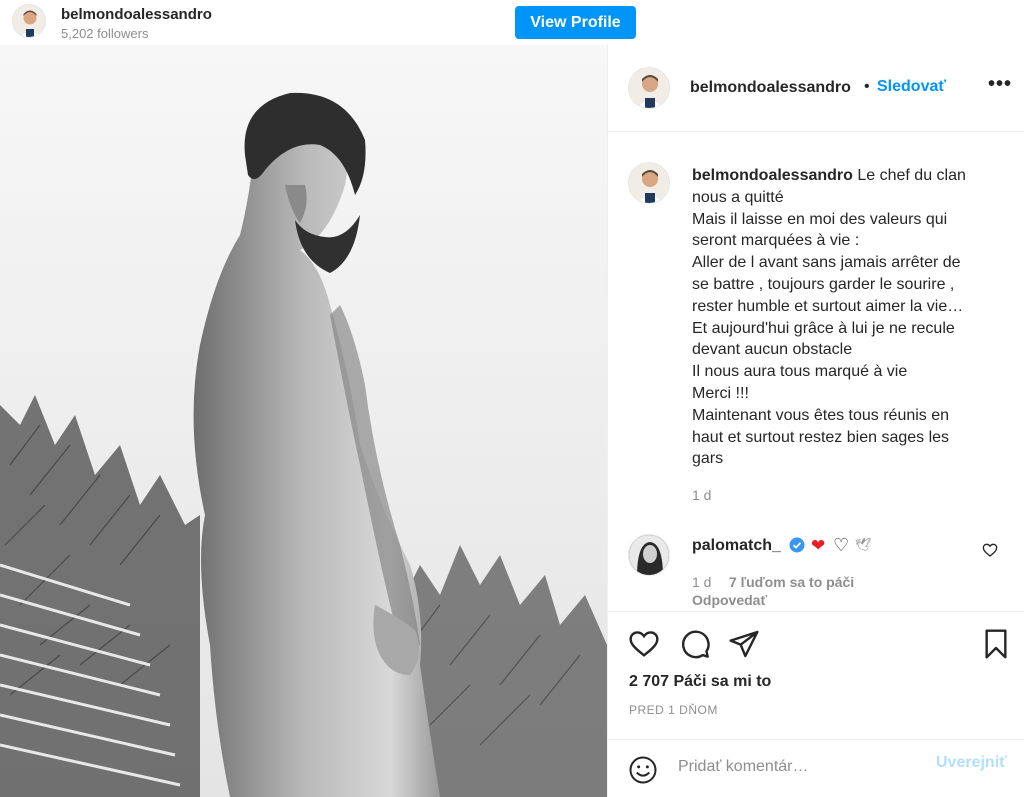 The image size is (1024, 797). What do you see at coordinates (821, 415) in the screenshot?
I see `caption-line: Maintenant vous êtes tous réunis en` at bounding box center [821, 415].